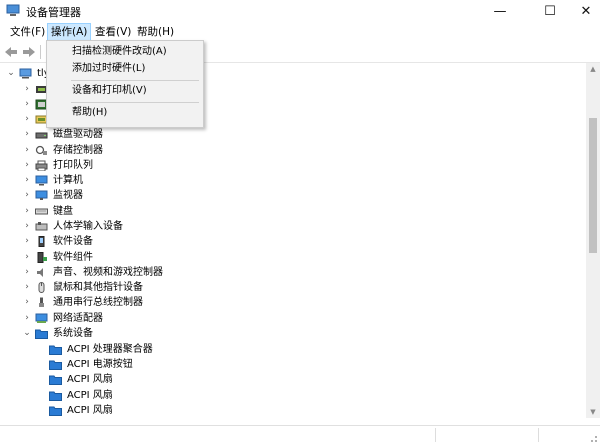  I want to click on monitor-icon, so click(41, 195).